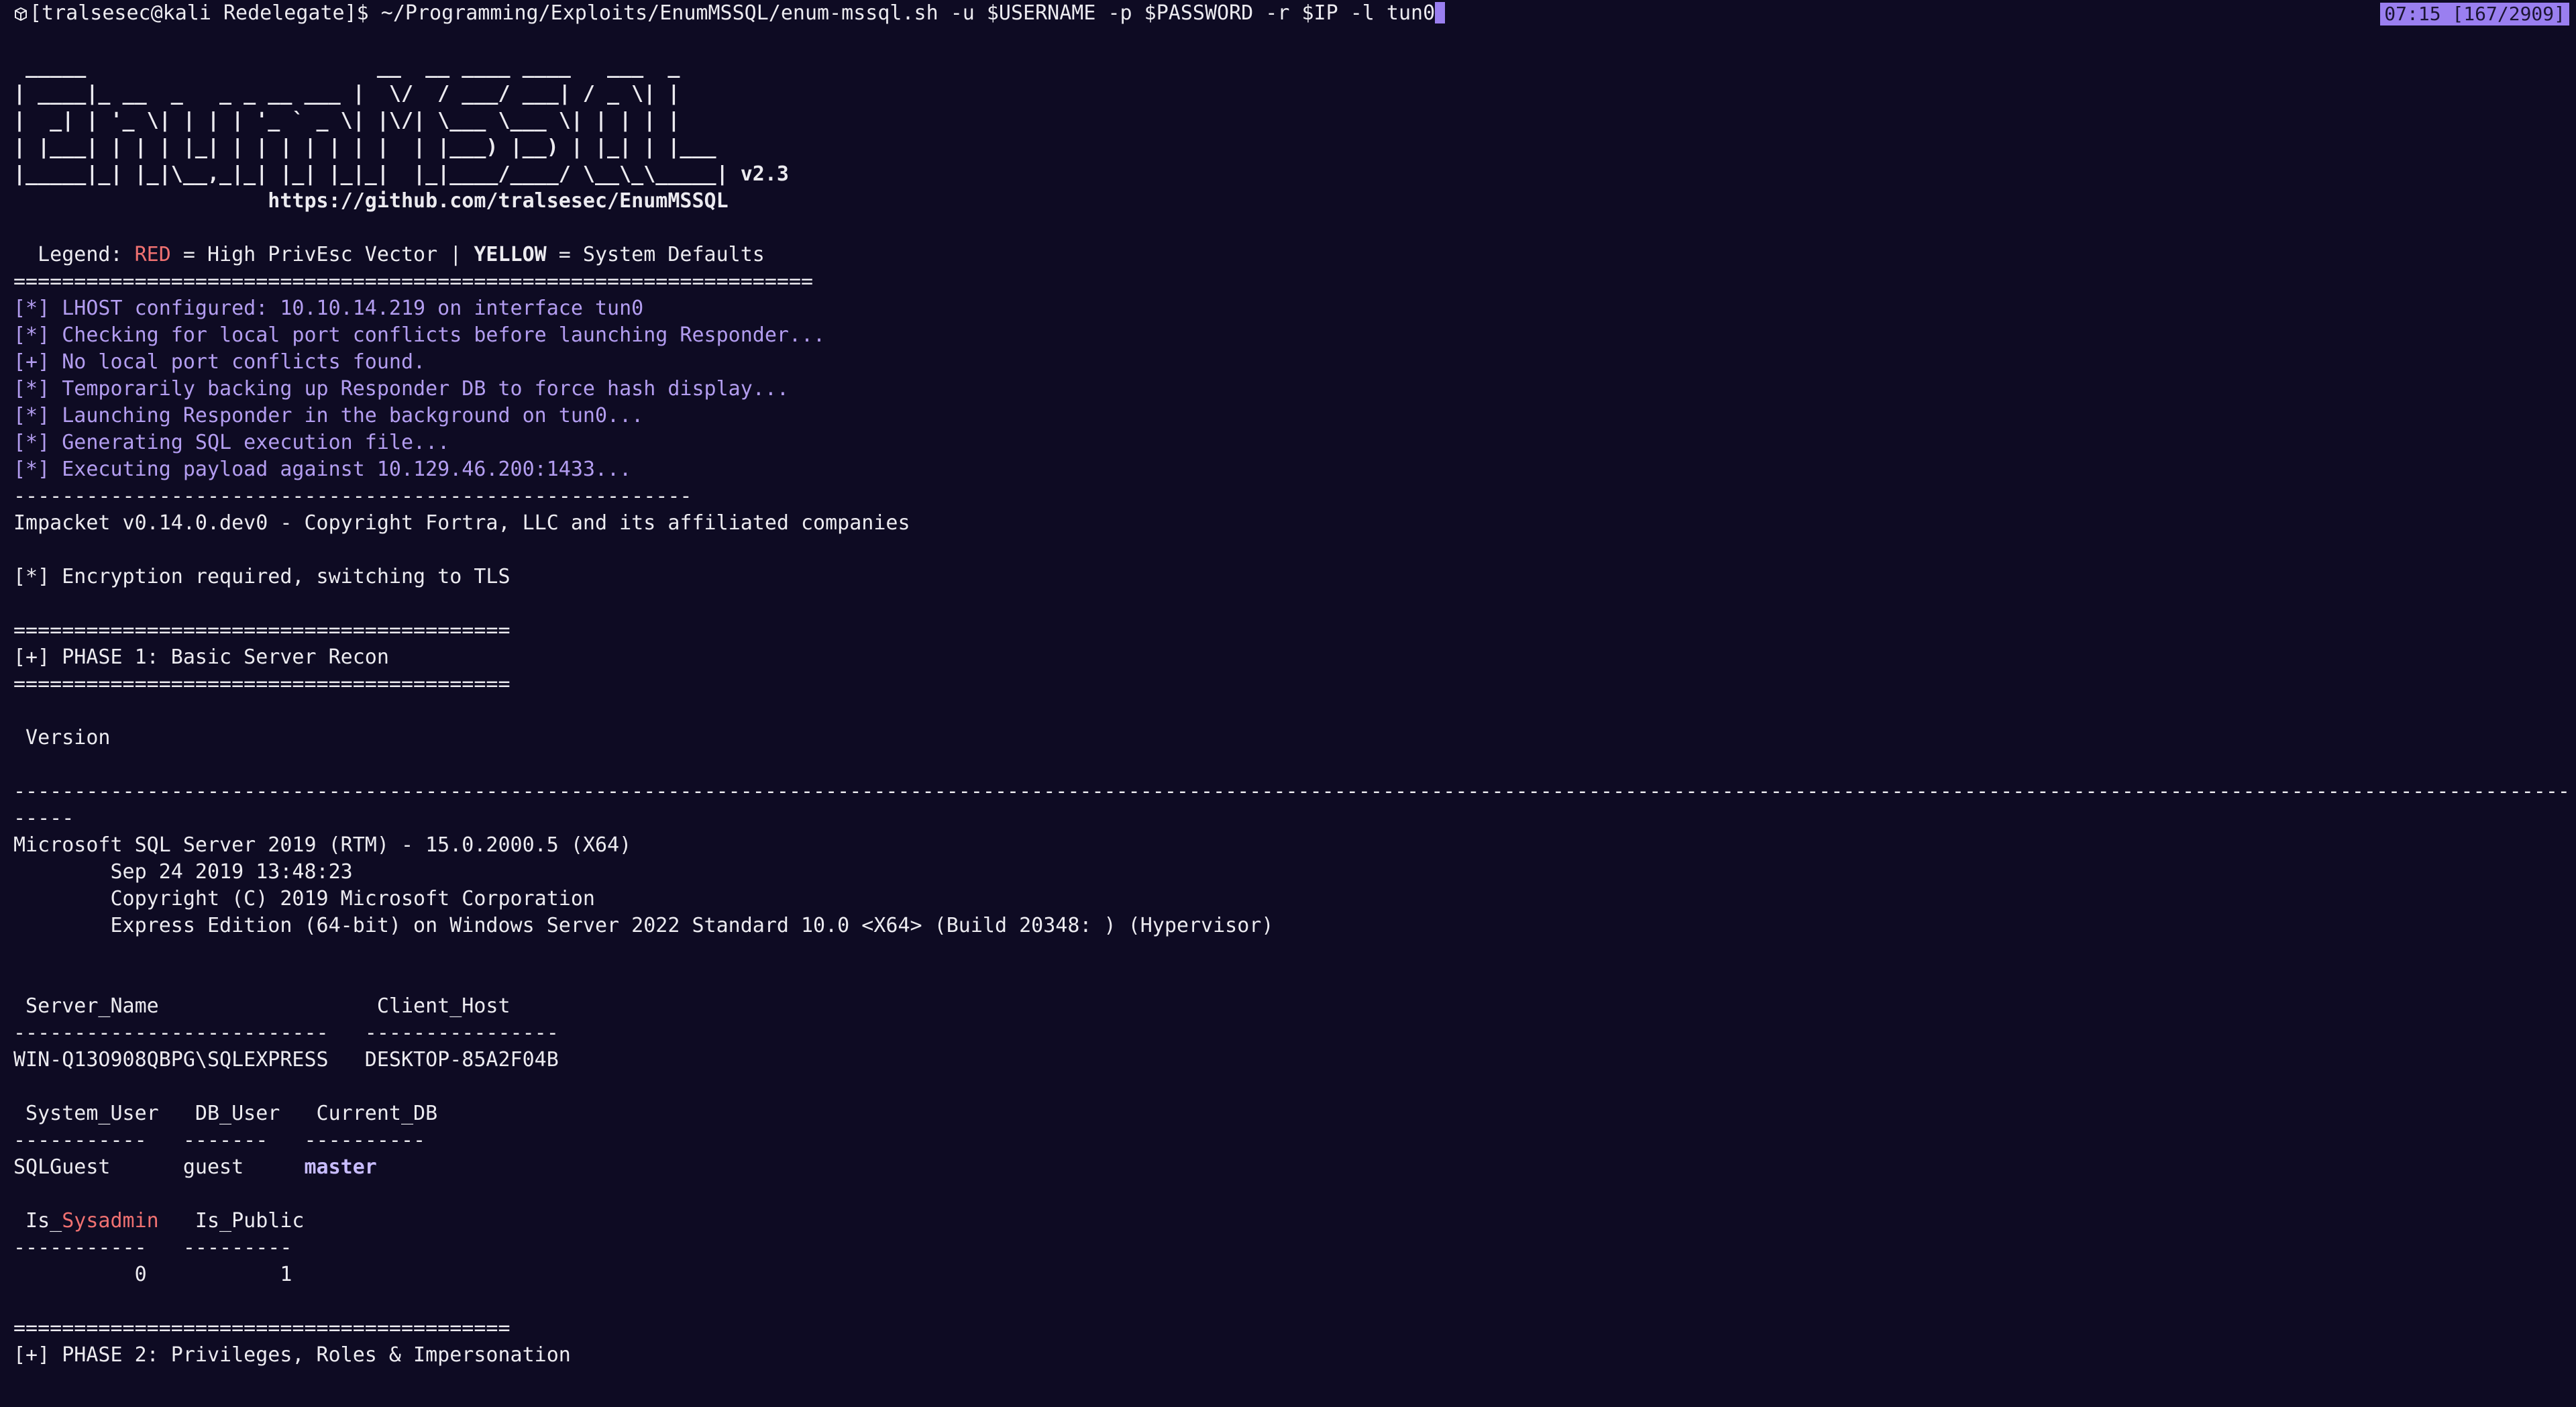 The height and width of the screenshot is (1407, 2576). Describe the element at coordinates (1291, 1167) in the screenshot. I see `table-row: SQLGuest guest master` at that location.